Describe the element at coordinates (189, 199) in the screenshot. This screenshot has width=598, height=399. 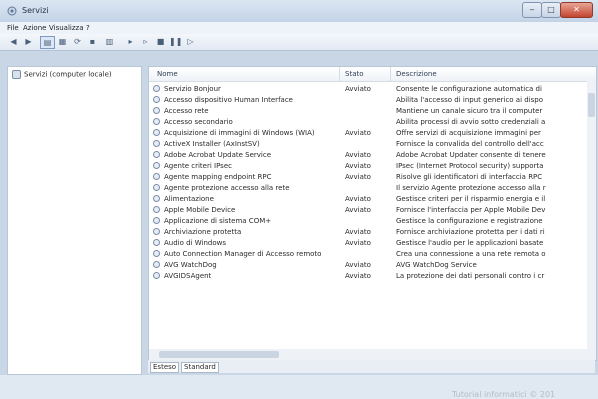
I see `service-name: Alimentazione` at that location.